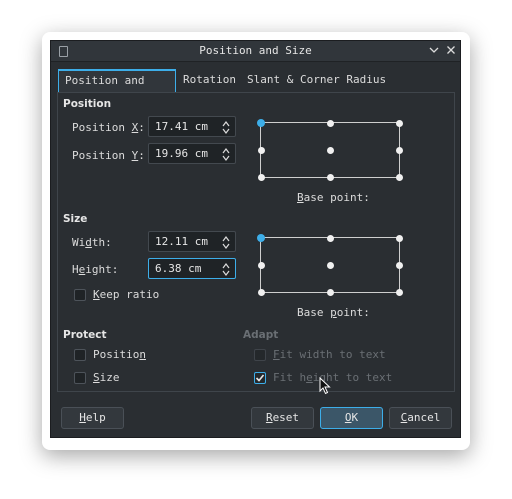  Describe the element at coordinates (116, 354) in the screenshot. I see `label-text: Positio` at that location.